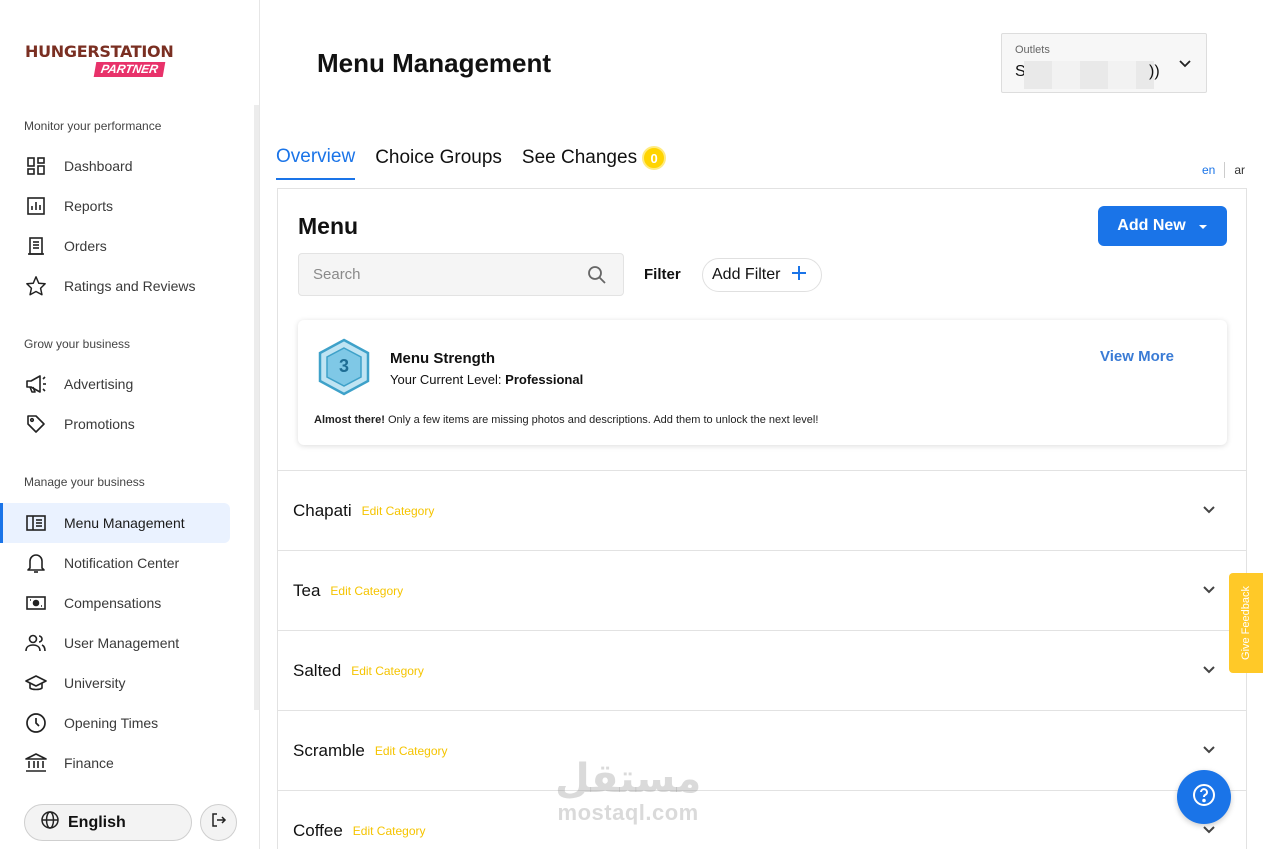 Image resolution: width=1263 pixels, height=849 pixels. I want to click on add-new-button: Add New, so click(1162, 226).